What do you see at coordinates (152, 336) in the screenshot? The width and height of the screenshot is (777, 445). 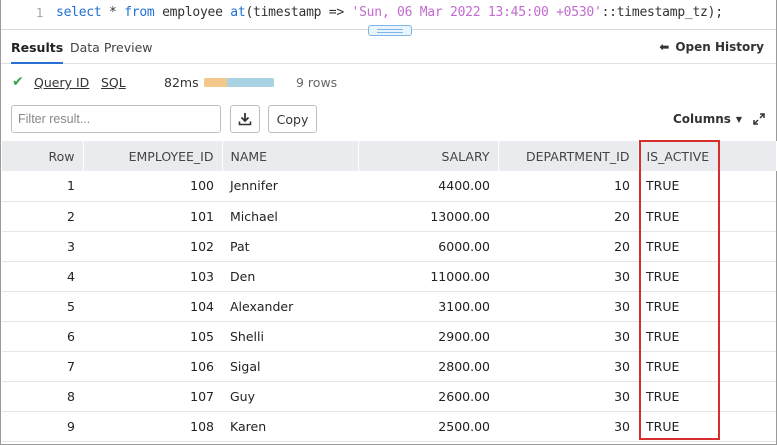 I see `cell-employee-id: 105` at bounding box center [152, 336].